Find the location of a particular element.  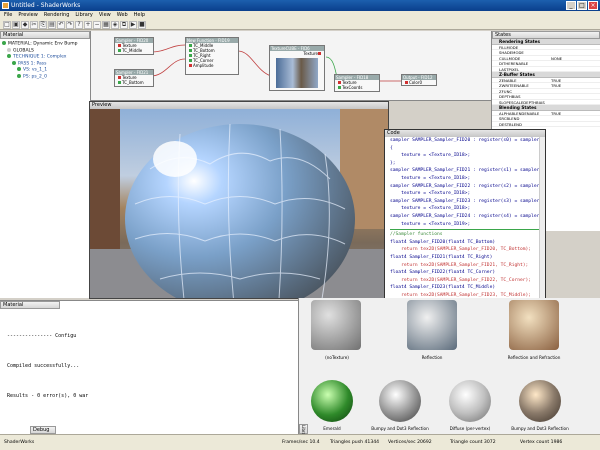

node-pin: TexCoords is located at coordinates (352, 87).